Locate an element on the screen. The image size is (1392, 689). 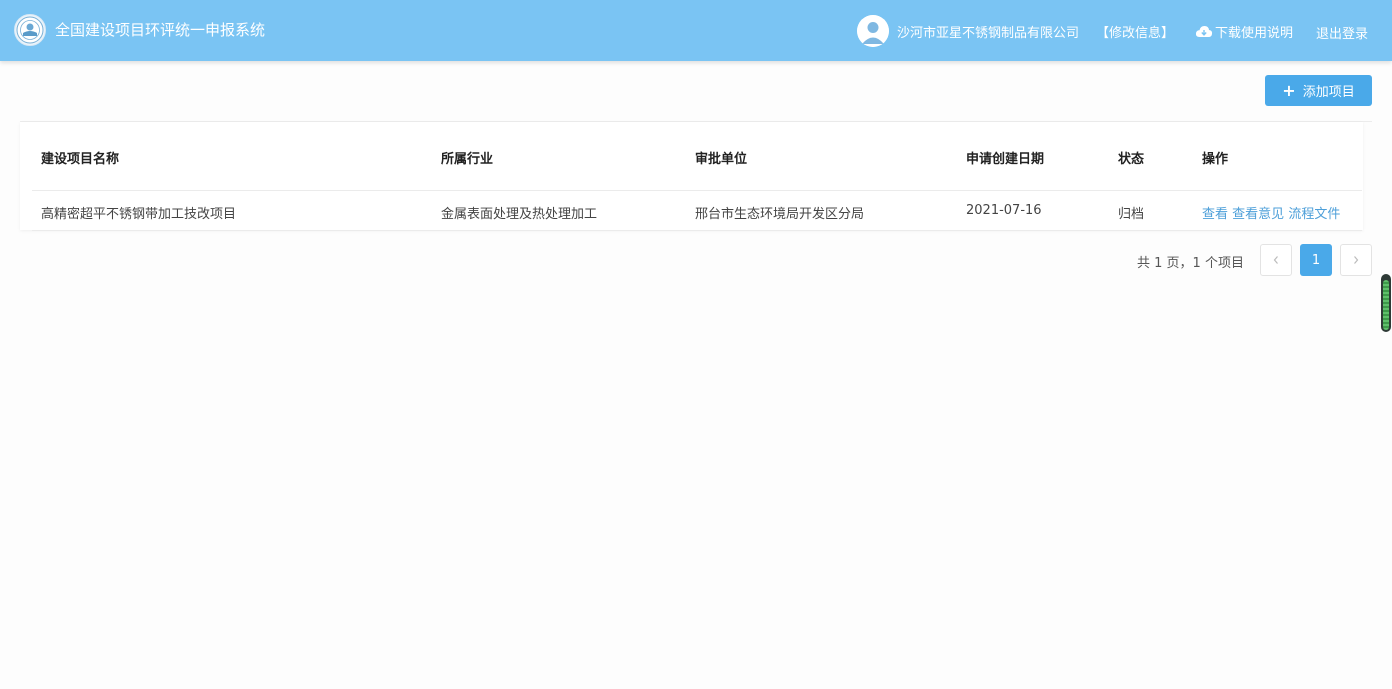
cell-created-date: 2021-07-16 is located at coordinates (1004, 210).